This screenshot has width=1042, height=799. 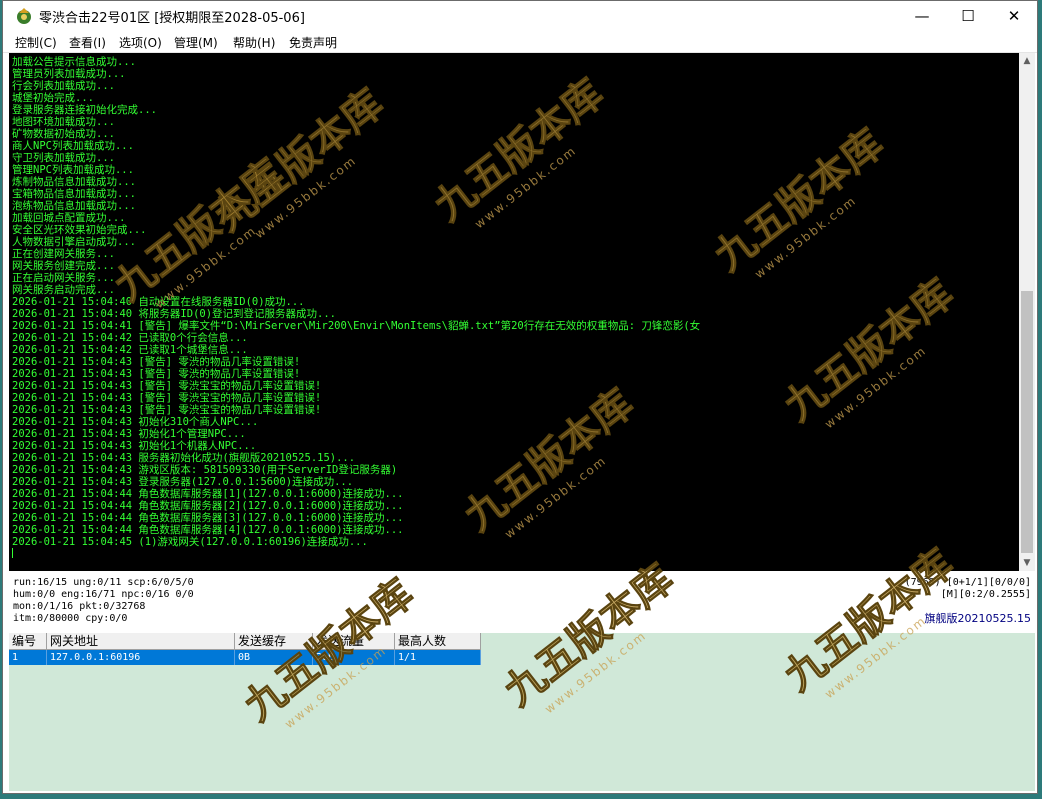 I want to click on col-address: 网关地址, so click(x=141, y=641).